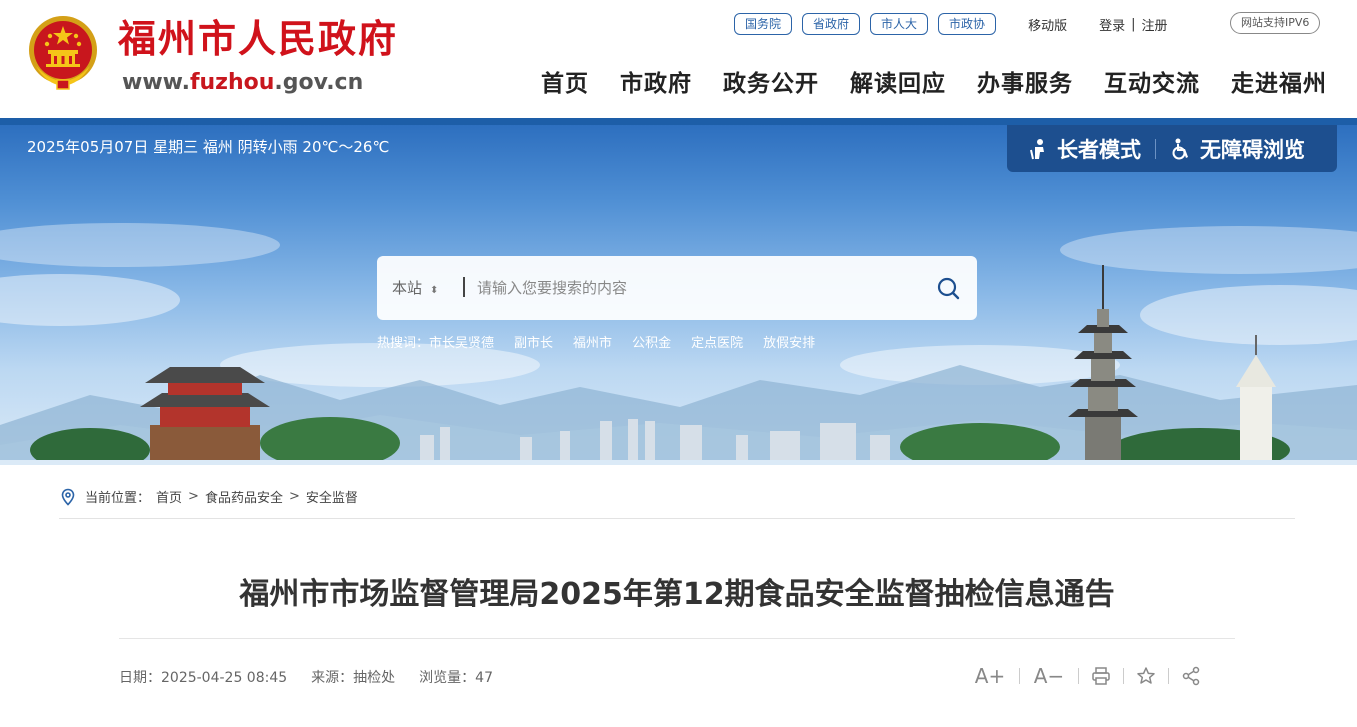 This screenshot has height=727, width=1357. What do you see at coordinates (464, 287) in the screenshot?
I see `search-divider` at bounding box center [464, 287].